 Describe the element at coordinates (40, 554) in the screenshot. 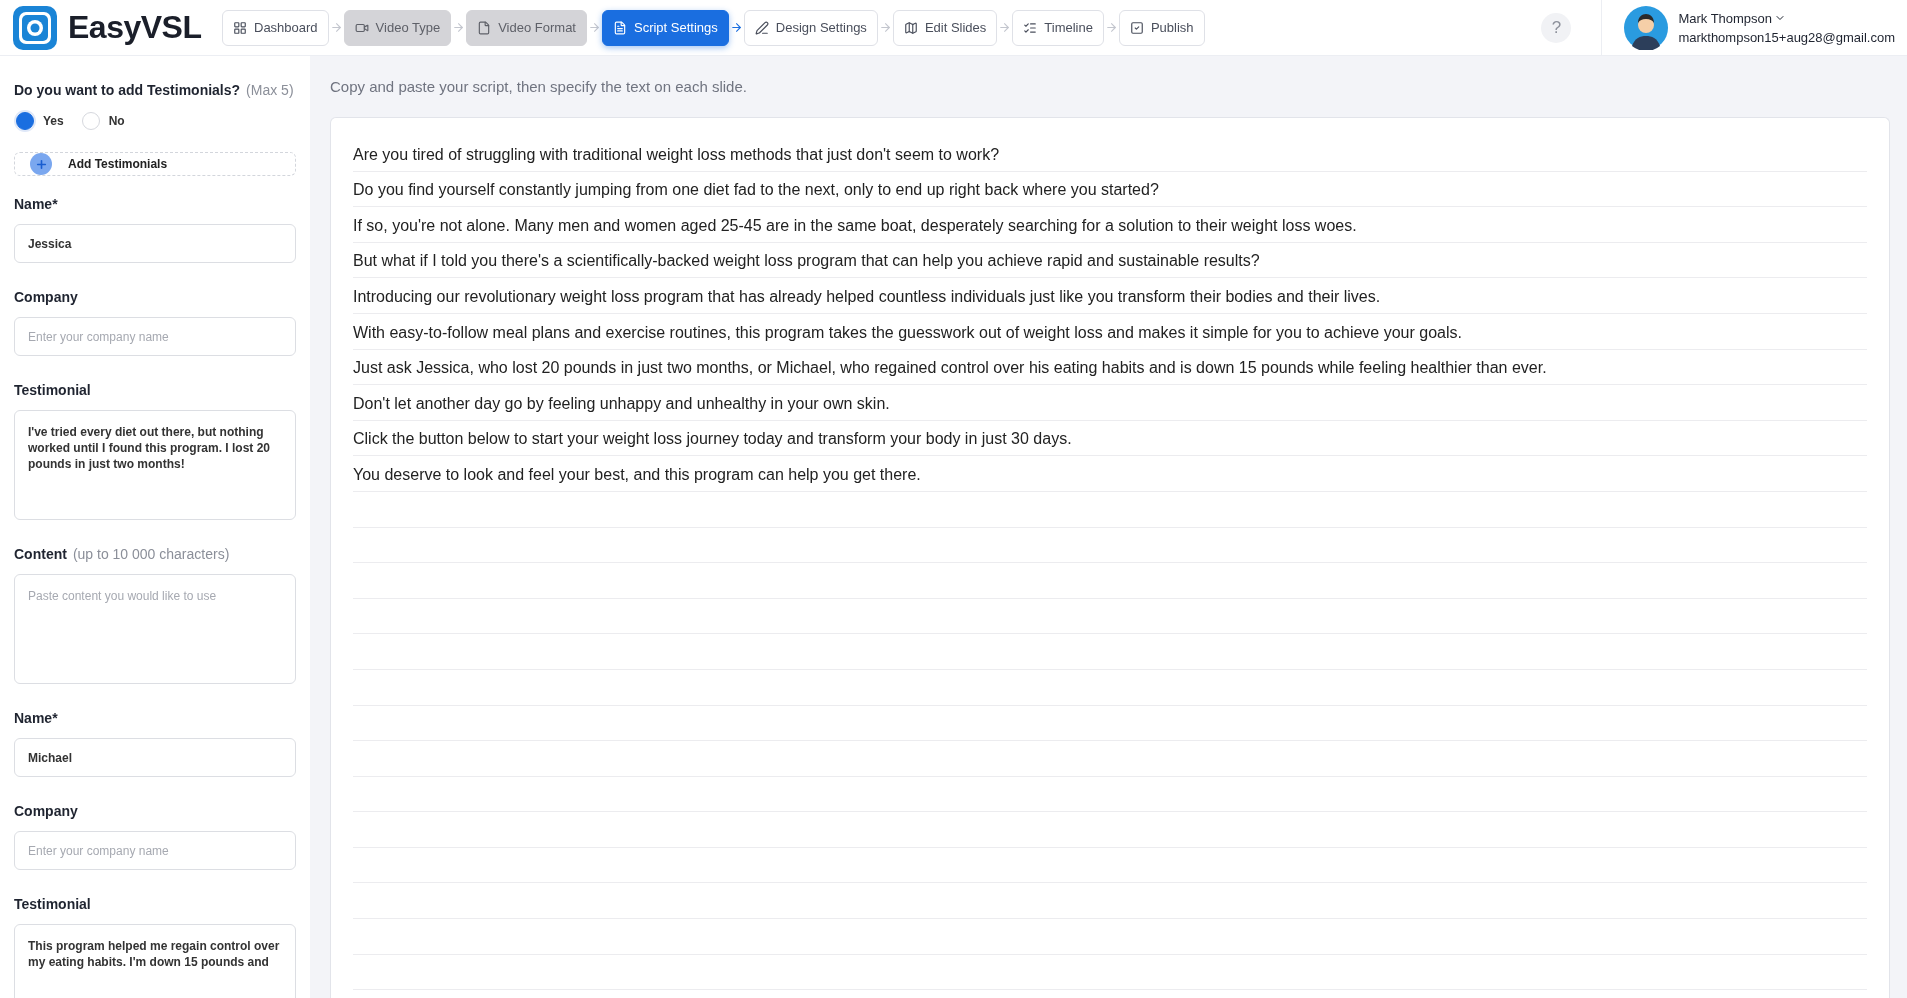

I see `field-label: Content` at that location.